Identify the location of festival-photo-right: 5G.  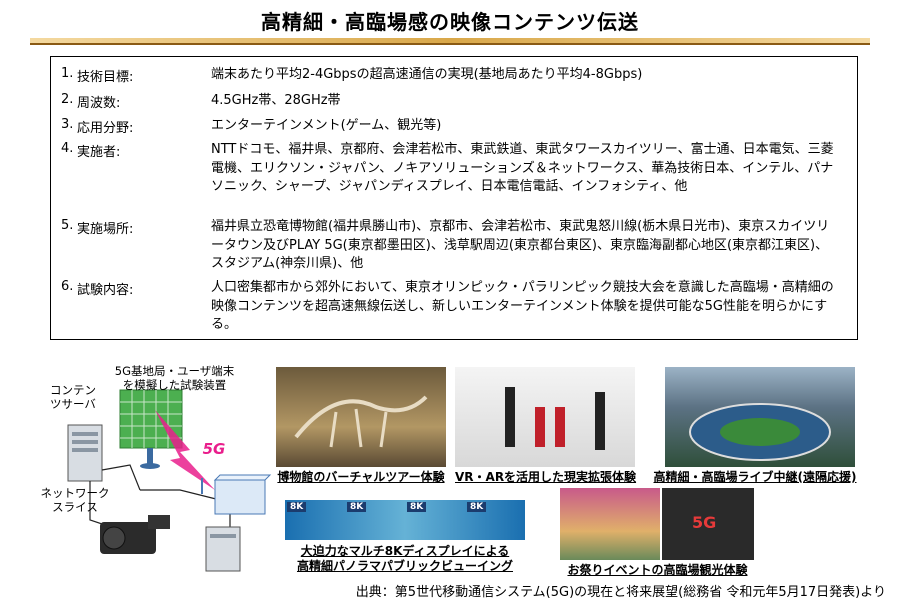
(708, 524).